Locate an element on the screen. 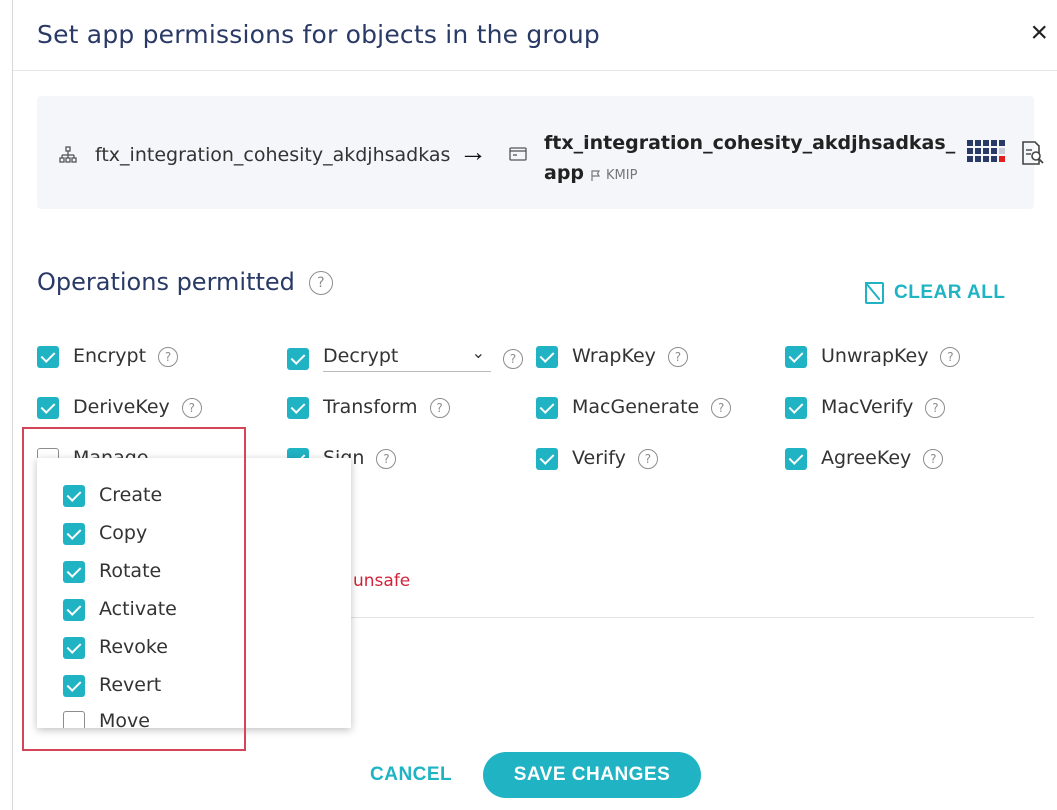 The height and width of the screenshot is (810, 1057). cancel-button: CANCEL is located at coordinates (411, 775).